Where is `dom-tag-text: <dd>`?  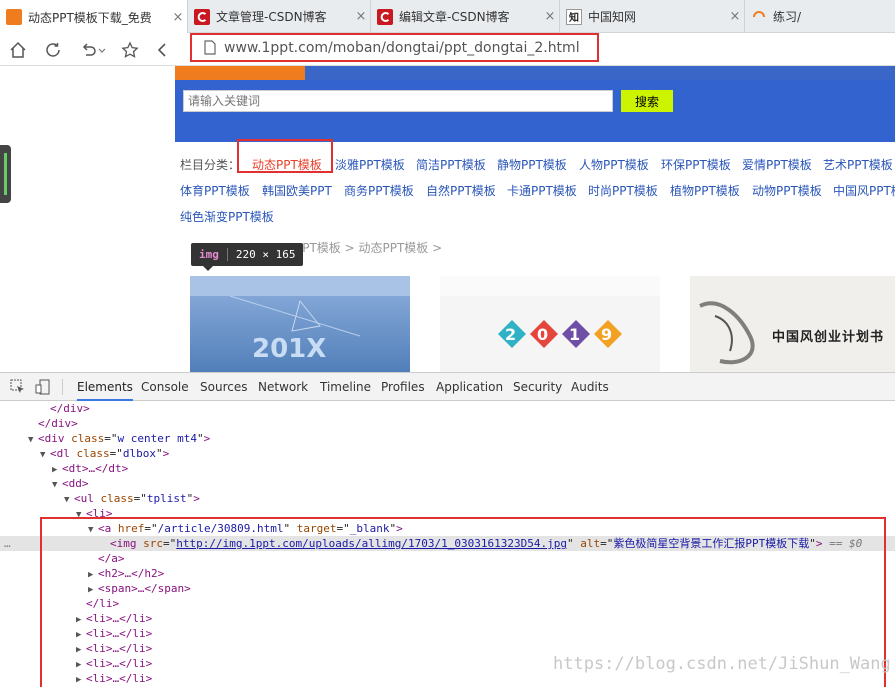
dom-tag-text: <dd> is located at coordinates (75, 483).